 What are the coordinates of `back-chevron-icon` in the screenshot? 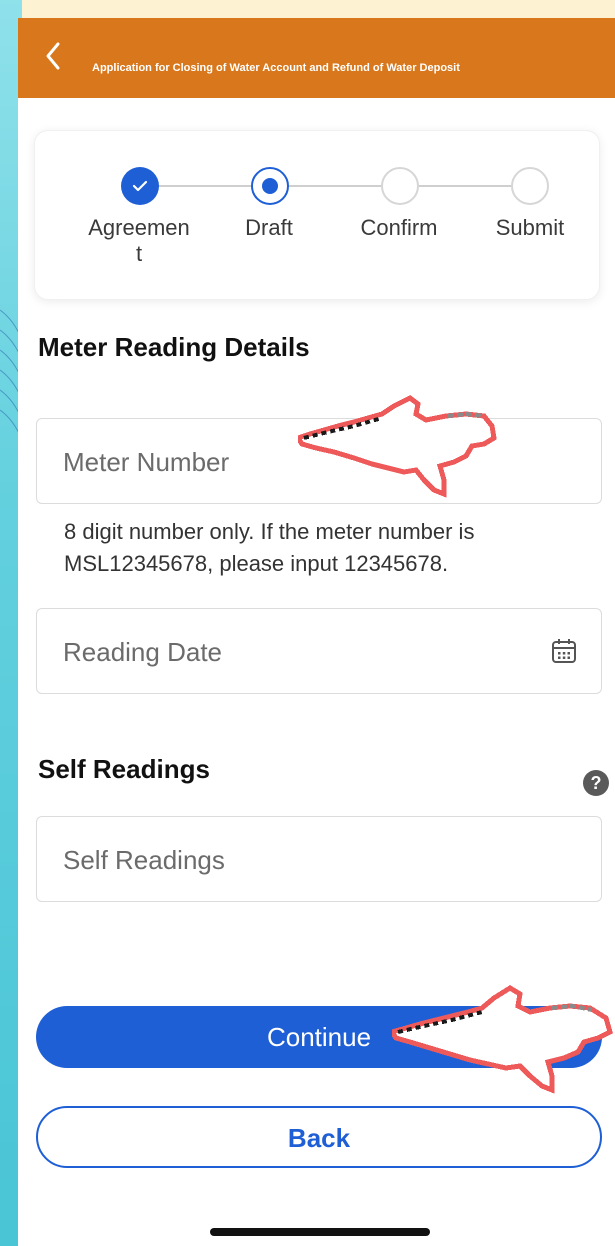 It's located at (53, 56).